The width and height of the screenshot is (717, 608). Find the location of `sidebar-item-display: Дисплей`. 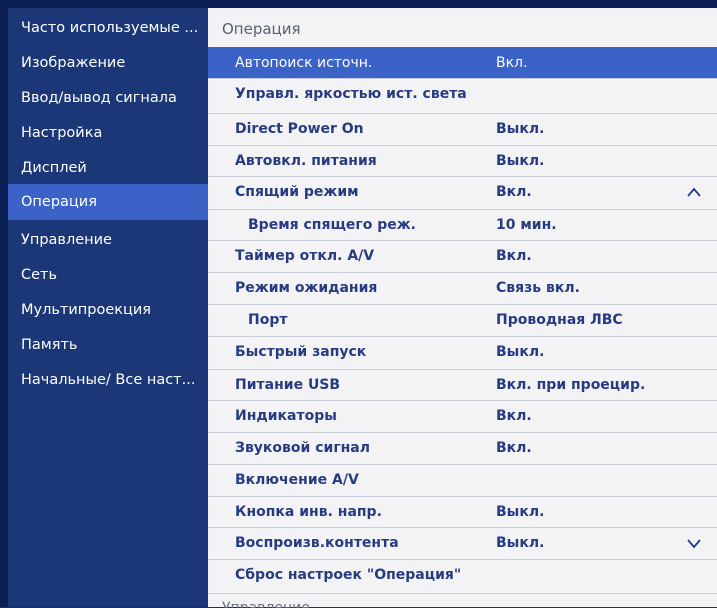

sidebar-item-display: Дисплей is located at coordinates (108, 168).